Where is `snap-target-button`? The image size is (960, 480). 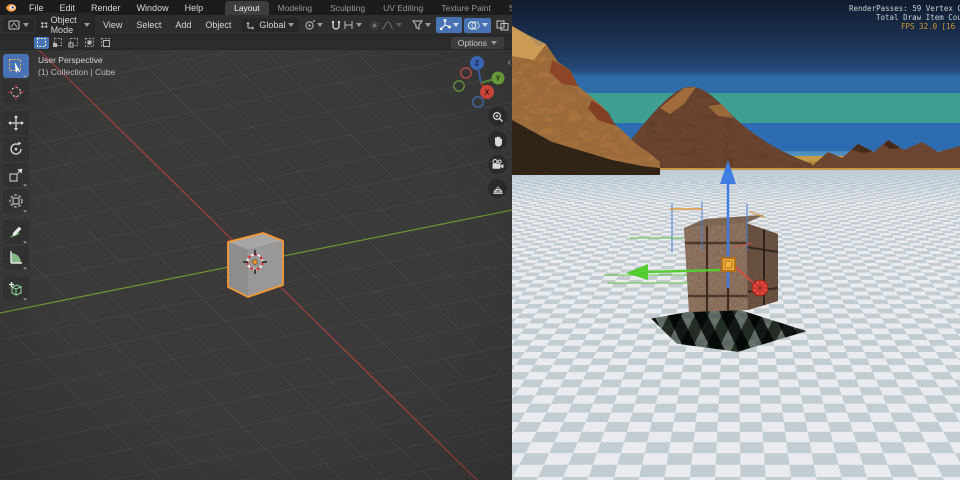
snap-target-button is located at coordinates (313, 25).